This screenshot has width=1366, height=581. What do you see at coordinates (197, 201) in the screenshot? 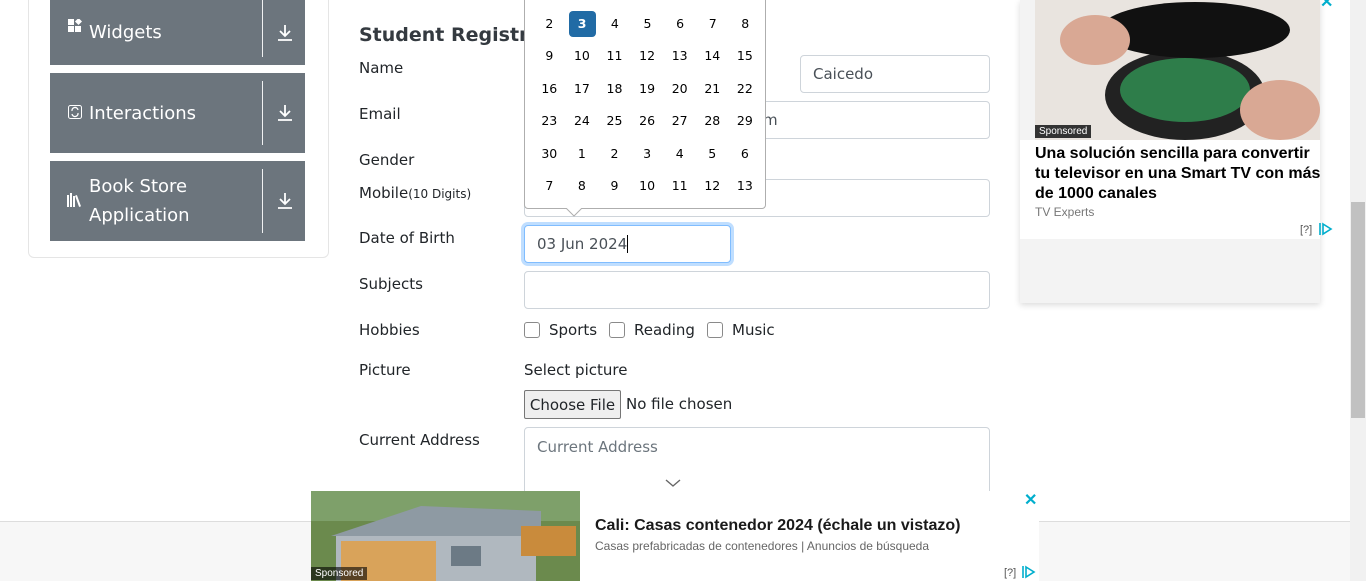
I see `sidebar-group-label: Book Store Application` at bounding box center [197, 201].